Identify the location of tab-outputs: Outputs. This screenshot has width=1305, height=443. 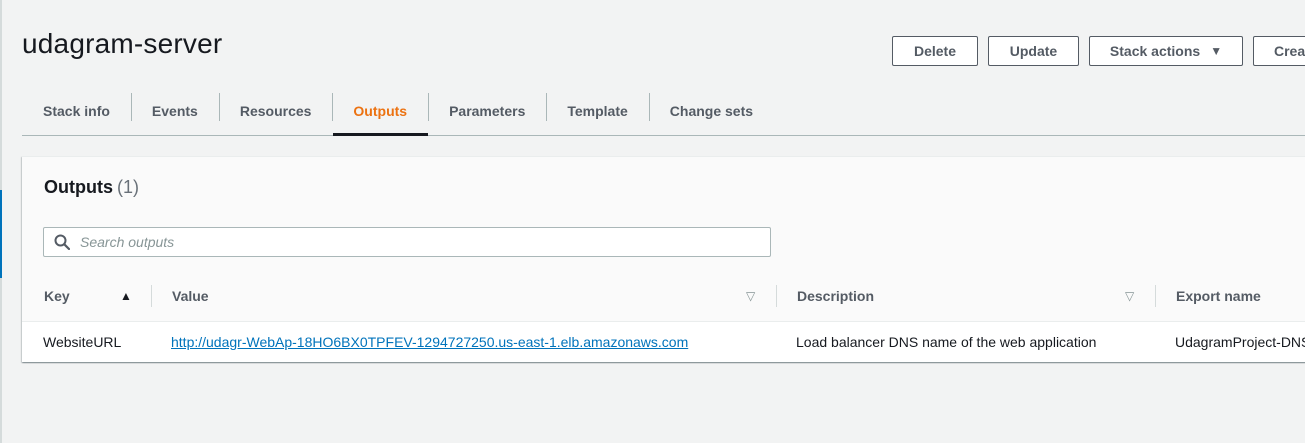
(380, 111).